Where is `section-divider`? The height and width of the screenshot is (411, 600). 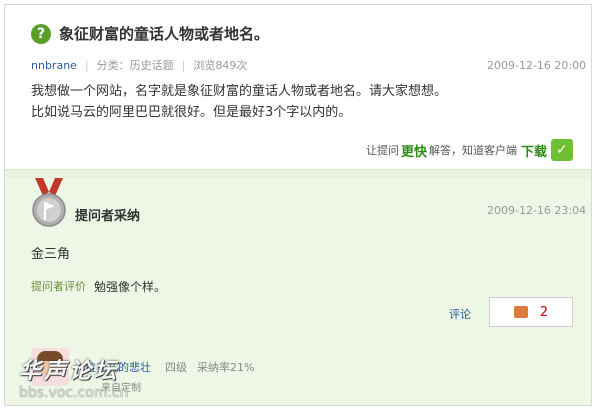
section-divider is located at coordinates (298, 173).